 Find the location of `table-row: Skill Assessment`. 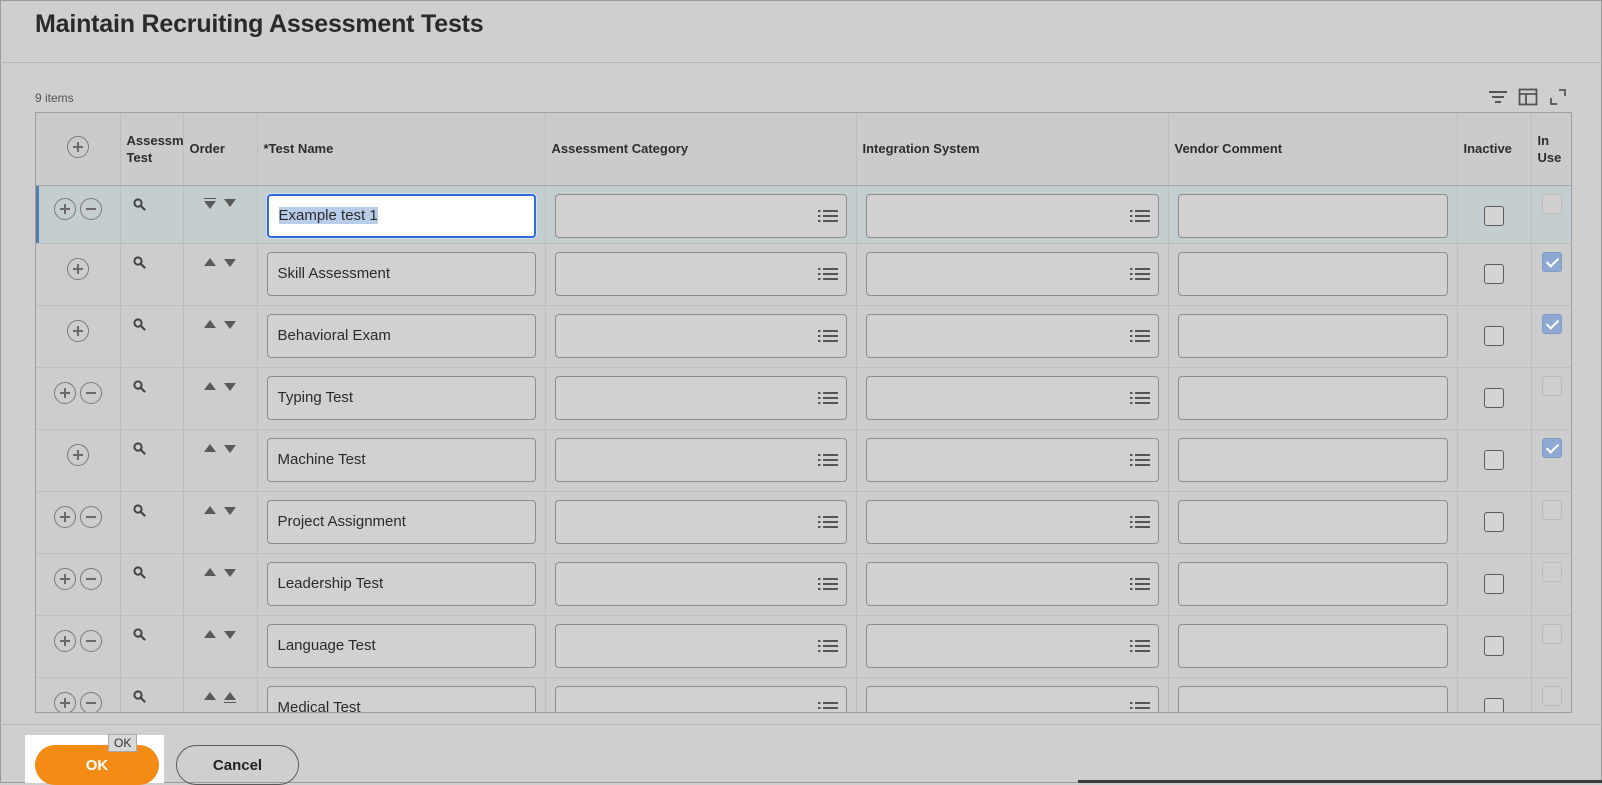

table-row: Skill Assessment is located at coordinates (803, 274).